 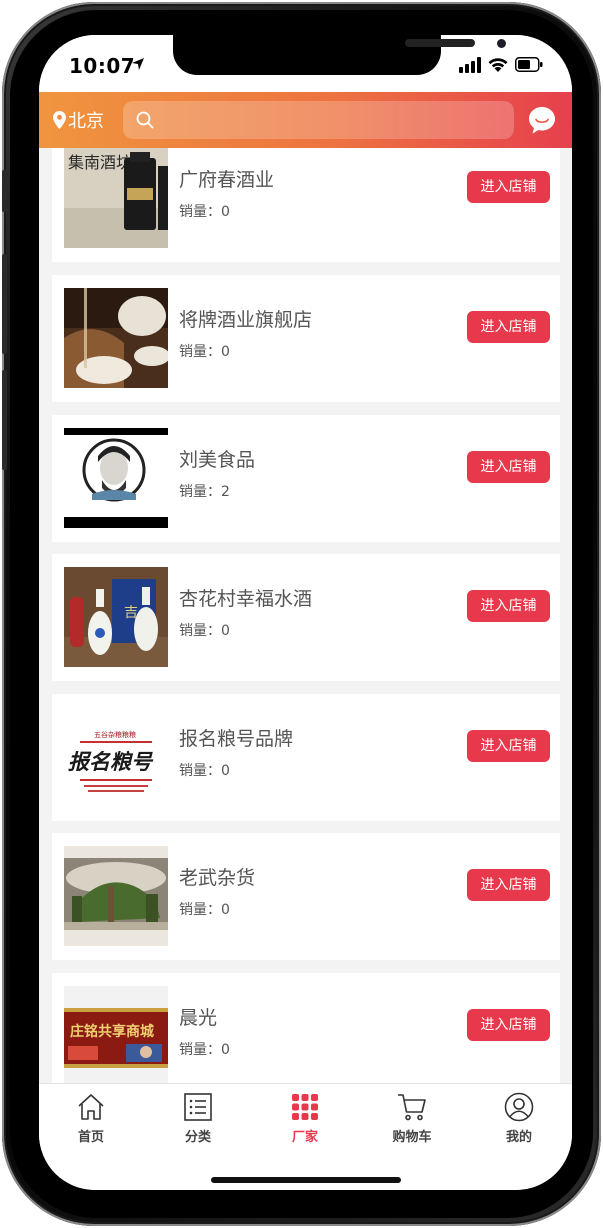 I want to click on user-icon, so click(x=519, y=1107).